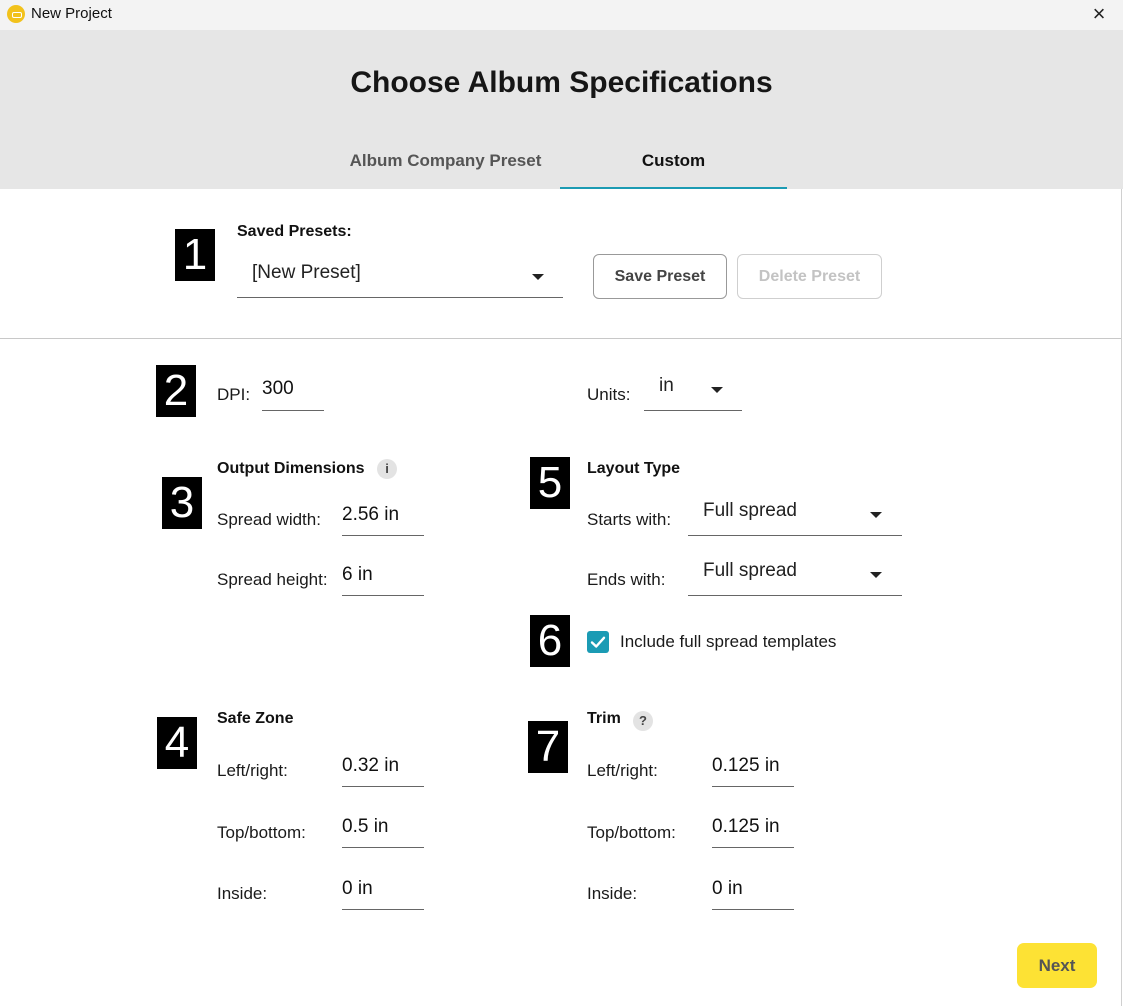 Image resolution: width=1123 pixels, height=1006 pixels. Describe the element at coordinates (176, 391) in the screenshot. I see `step-badge-2: 2` at that location.